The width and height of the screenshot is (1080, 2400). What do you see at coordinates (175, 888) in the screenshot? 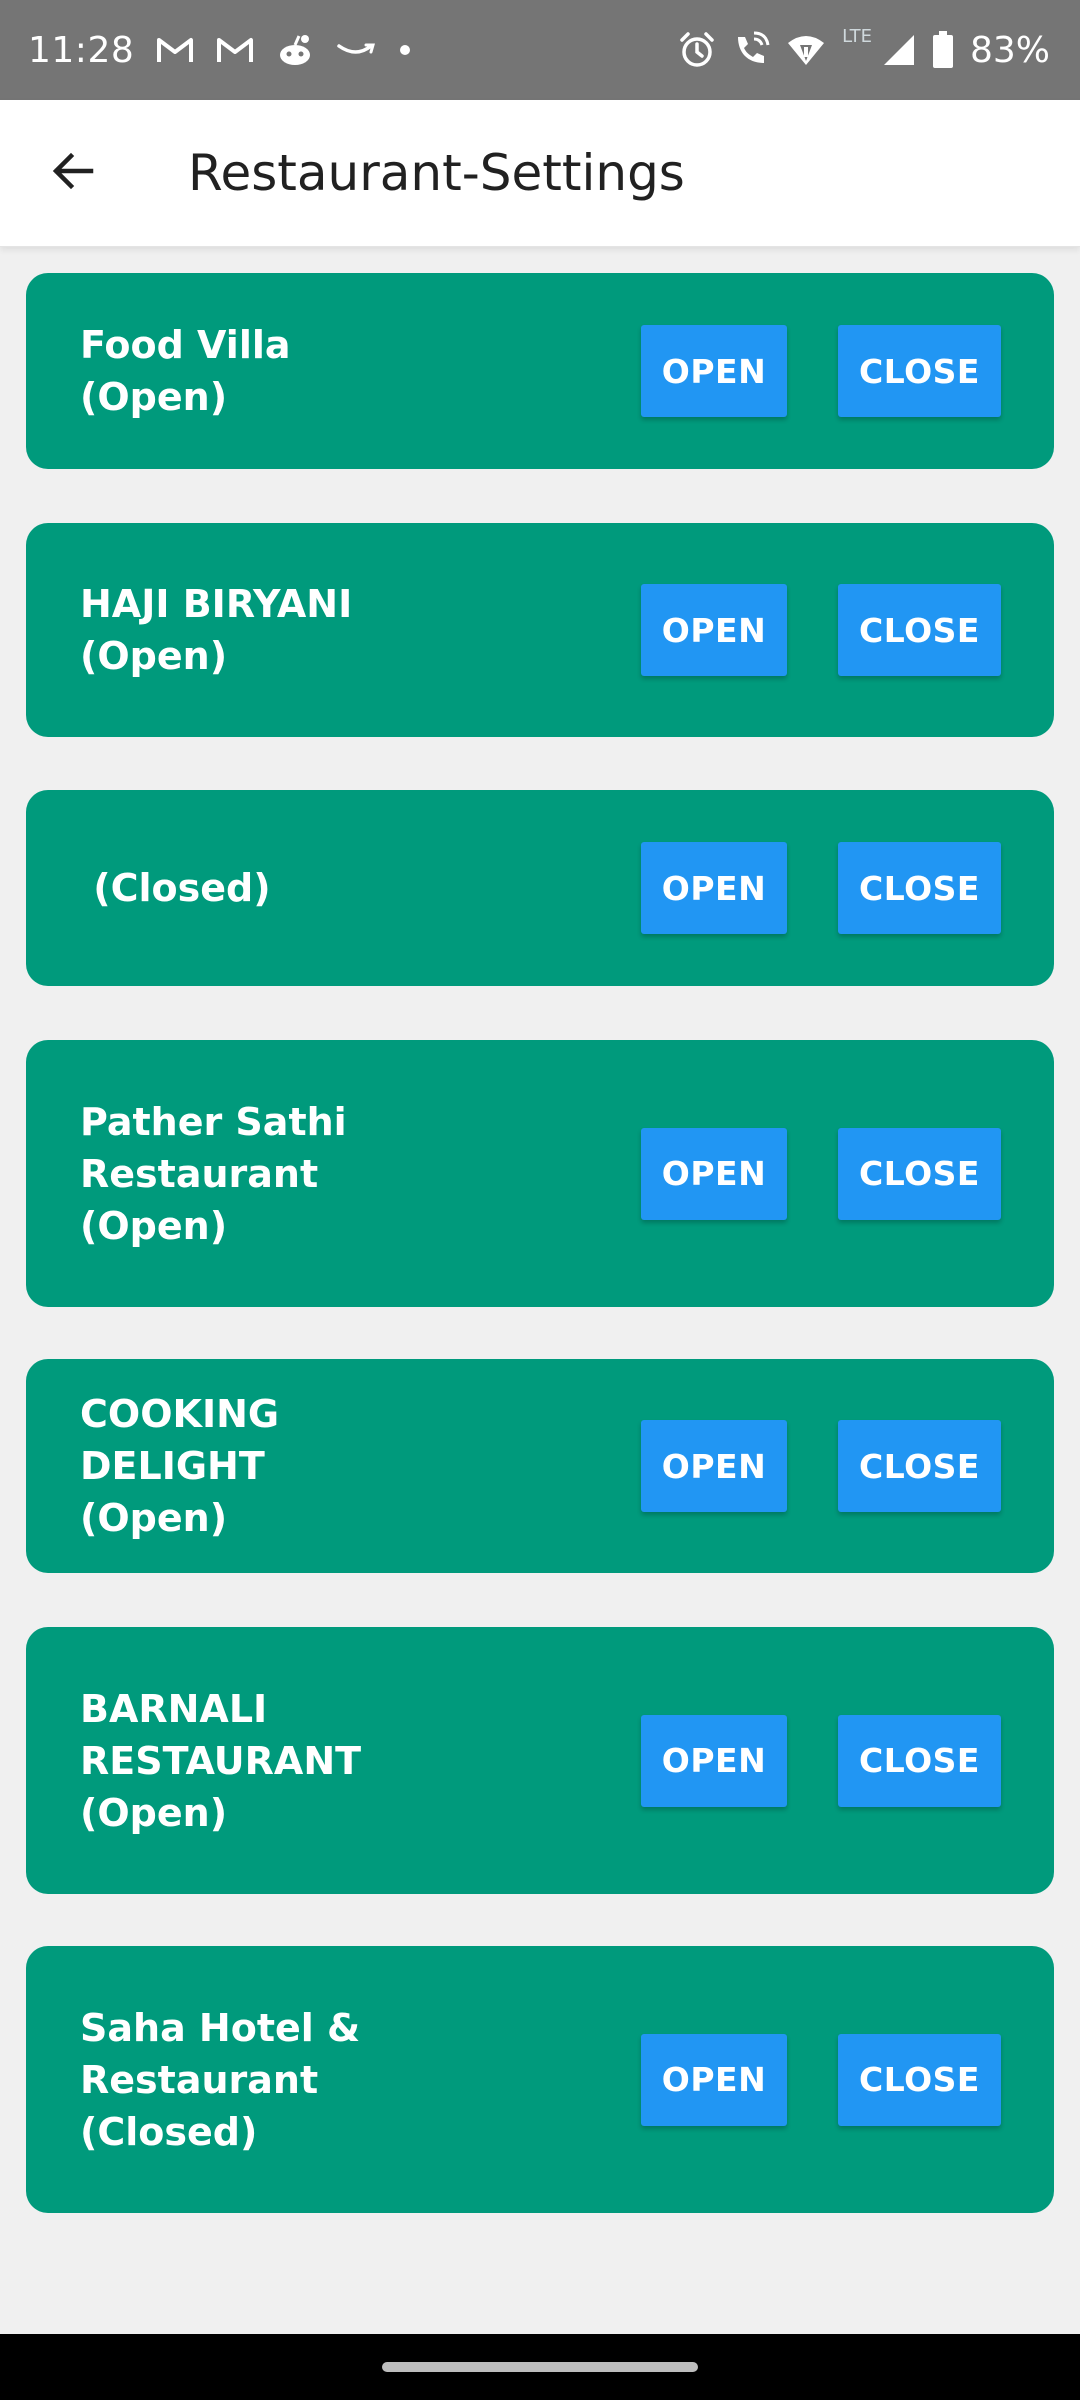
I see `restaurant-name: (Closed)` at bounding box center [175, 888].